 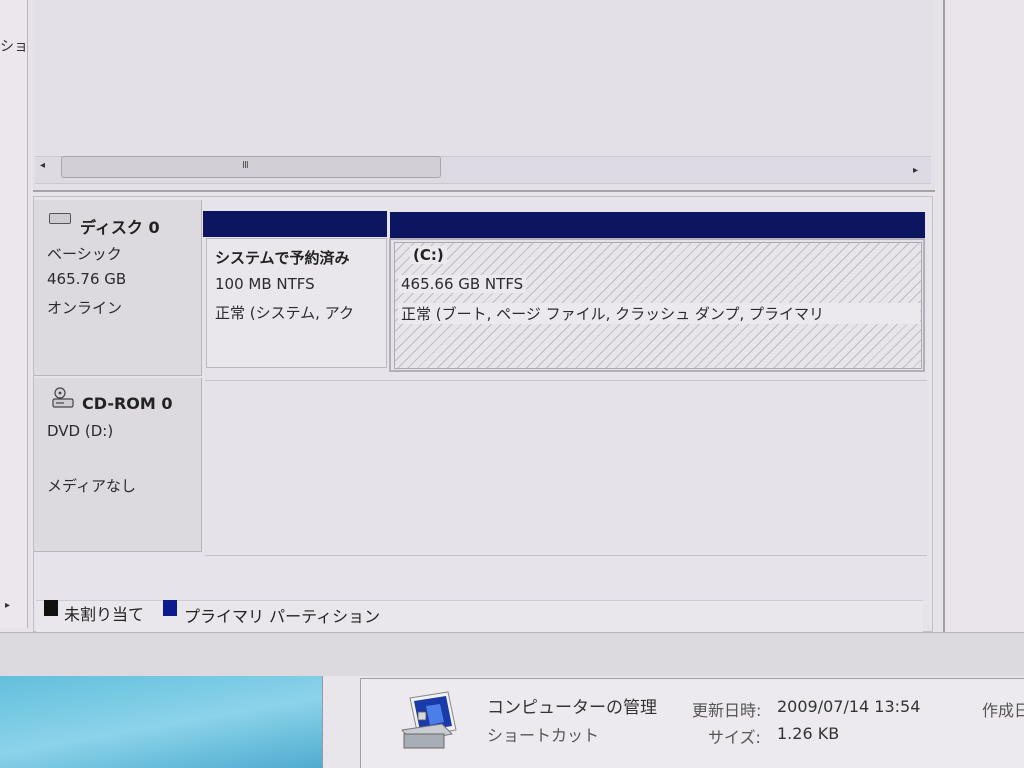 I want to click on size-label: サイズ:, so click(x=734, y=737).